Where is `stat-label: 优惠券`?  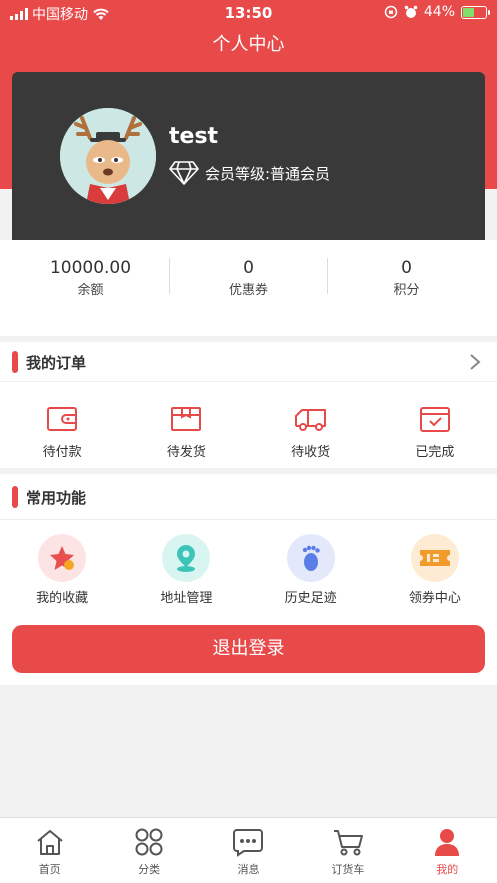 stat-label: 优惠券 is located at coordinates (248, 290).